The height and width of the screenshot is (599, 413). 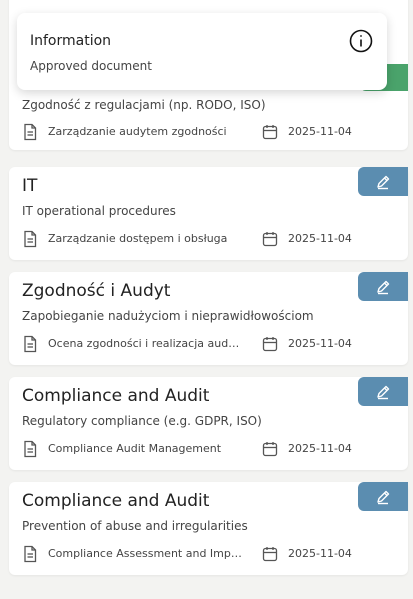 I want to click on card-subtitle: IT operational procedures, so click(x=99, y=211).